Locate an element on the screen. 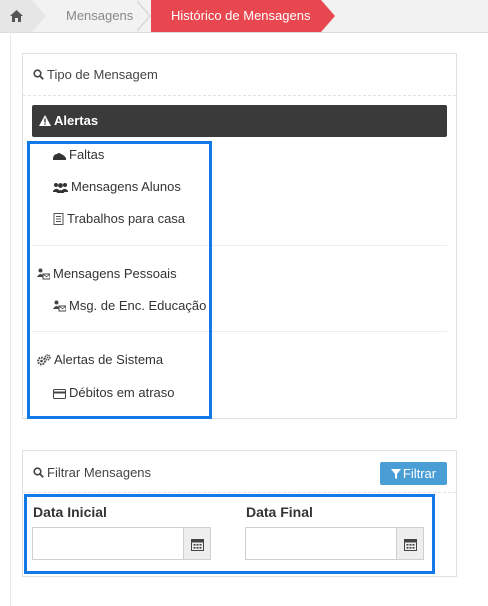  gears-icon is located at coordinates (44, 360).